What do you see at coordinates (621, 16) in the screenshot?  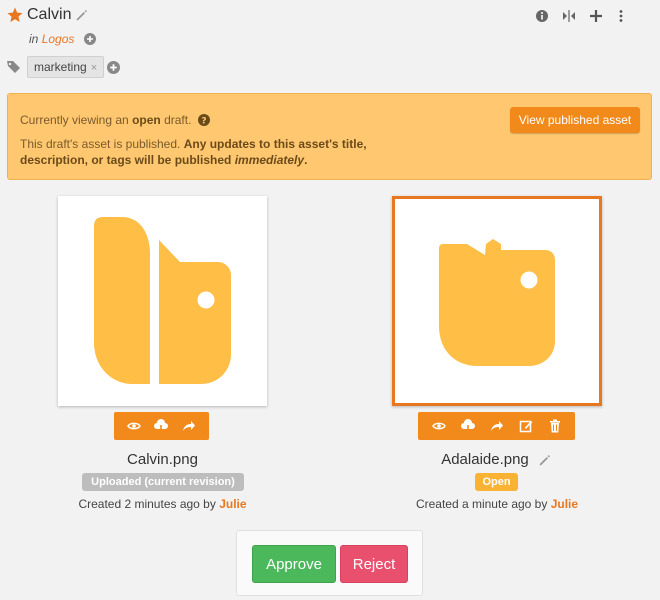 I see `more-icon` at bounding box center [621, 16].